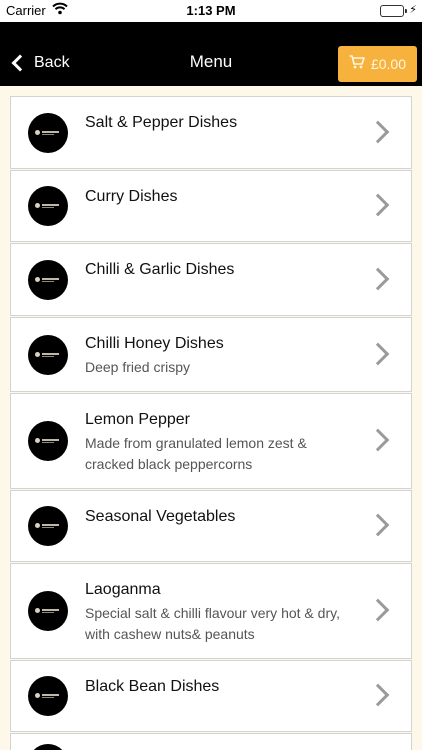 Image resolution: width=422 pixels, height=750 pixels. I want to click on menu-item-chilli-honey: Chilli Honey Dishes Deep fried crispy, so click(211, 354).